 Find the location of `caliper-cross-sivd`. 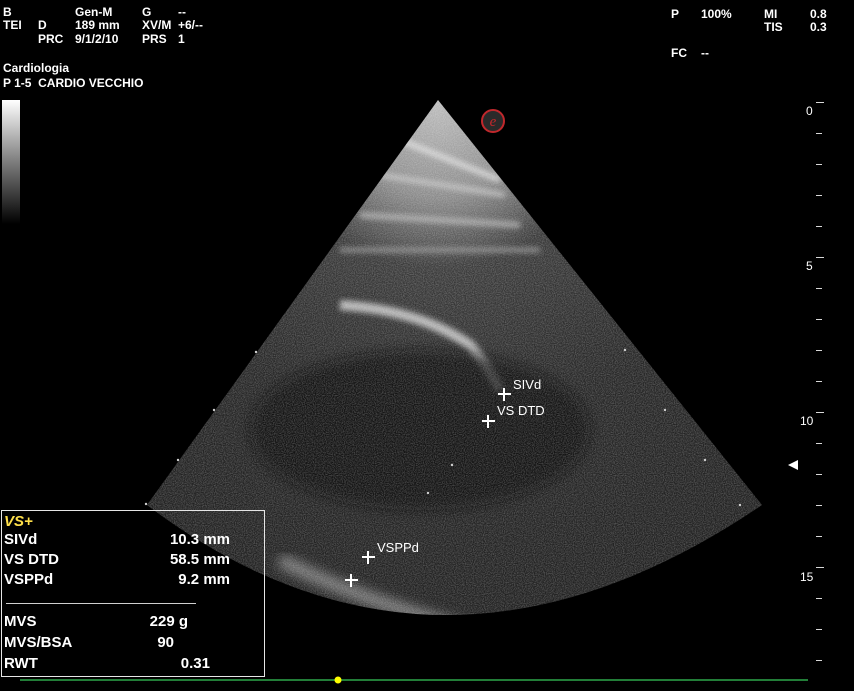

caliper-cross-sivd is located at coordinates (504, 394).